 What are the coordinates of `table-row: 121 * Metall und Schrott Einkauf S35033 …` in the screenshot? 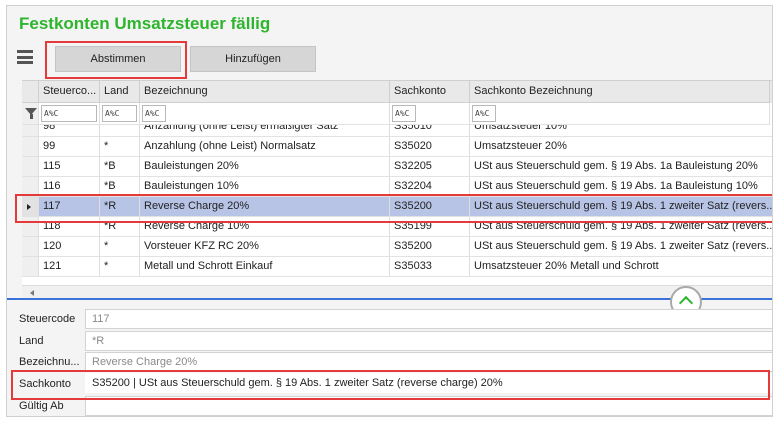 It's located at (397, 267).